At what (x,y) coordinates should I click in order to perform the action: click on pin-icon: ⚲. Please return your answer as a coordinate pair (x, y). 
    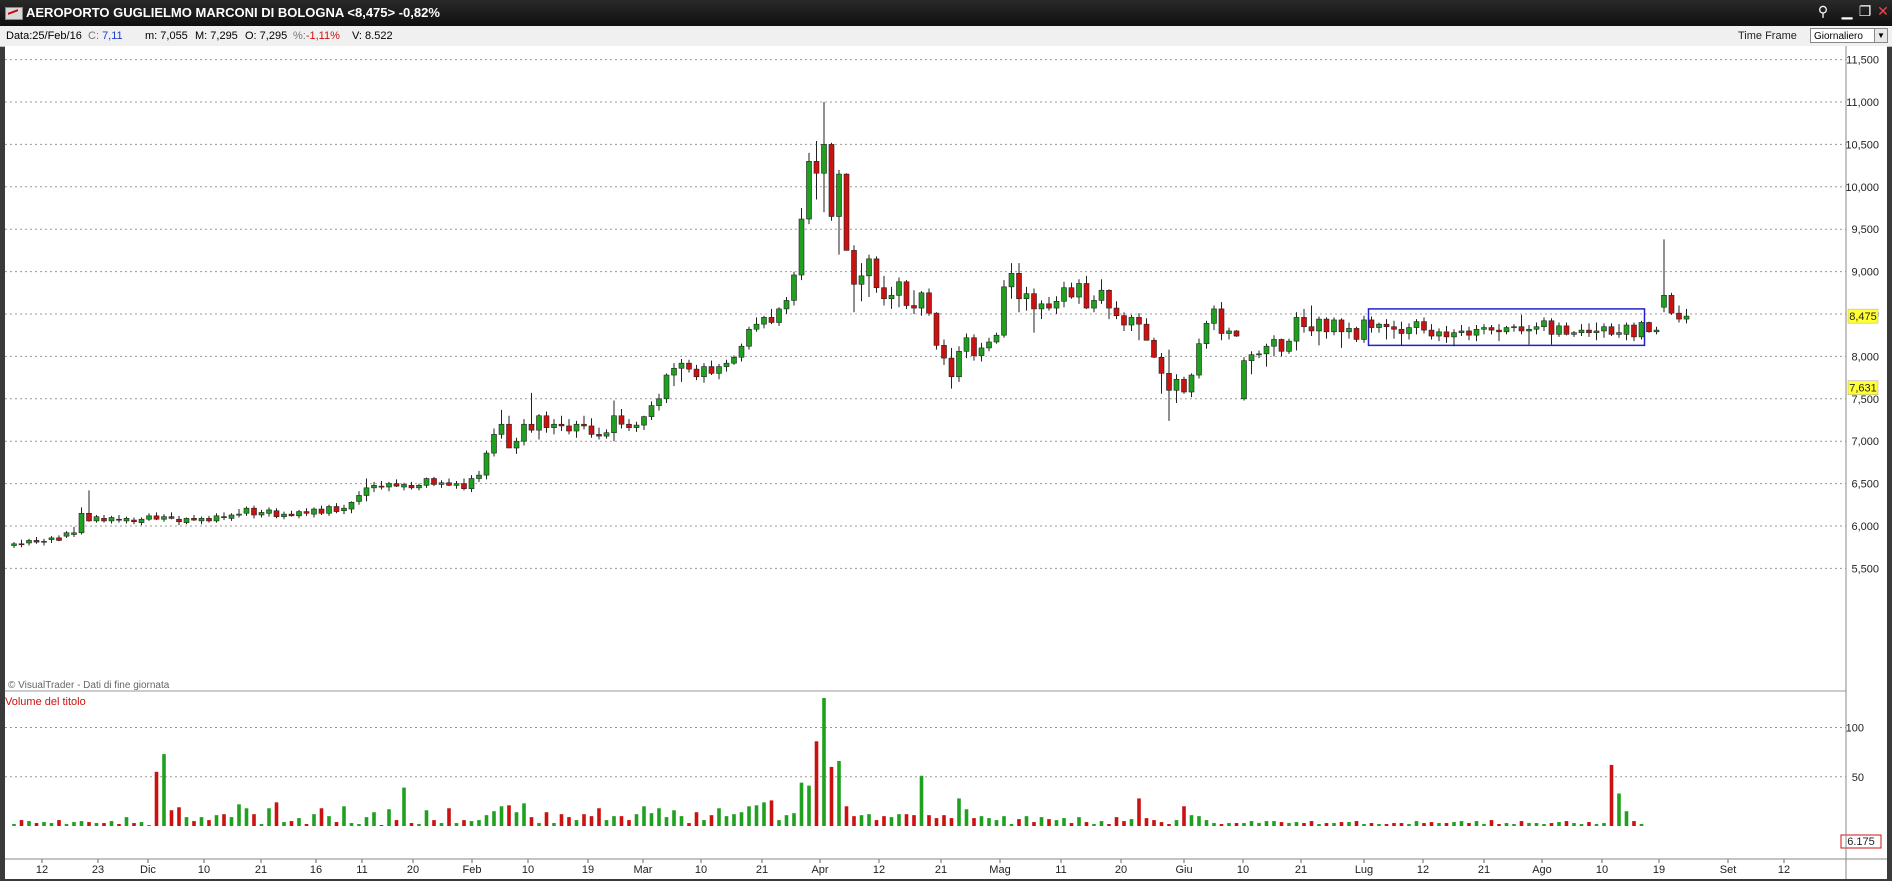
    Looking at the image, I should click on (1823, 12).